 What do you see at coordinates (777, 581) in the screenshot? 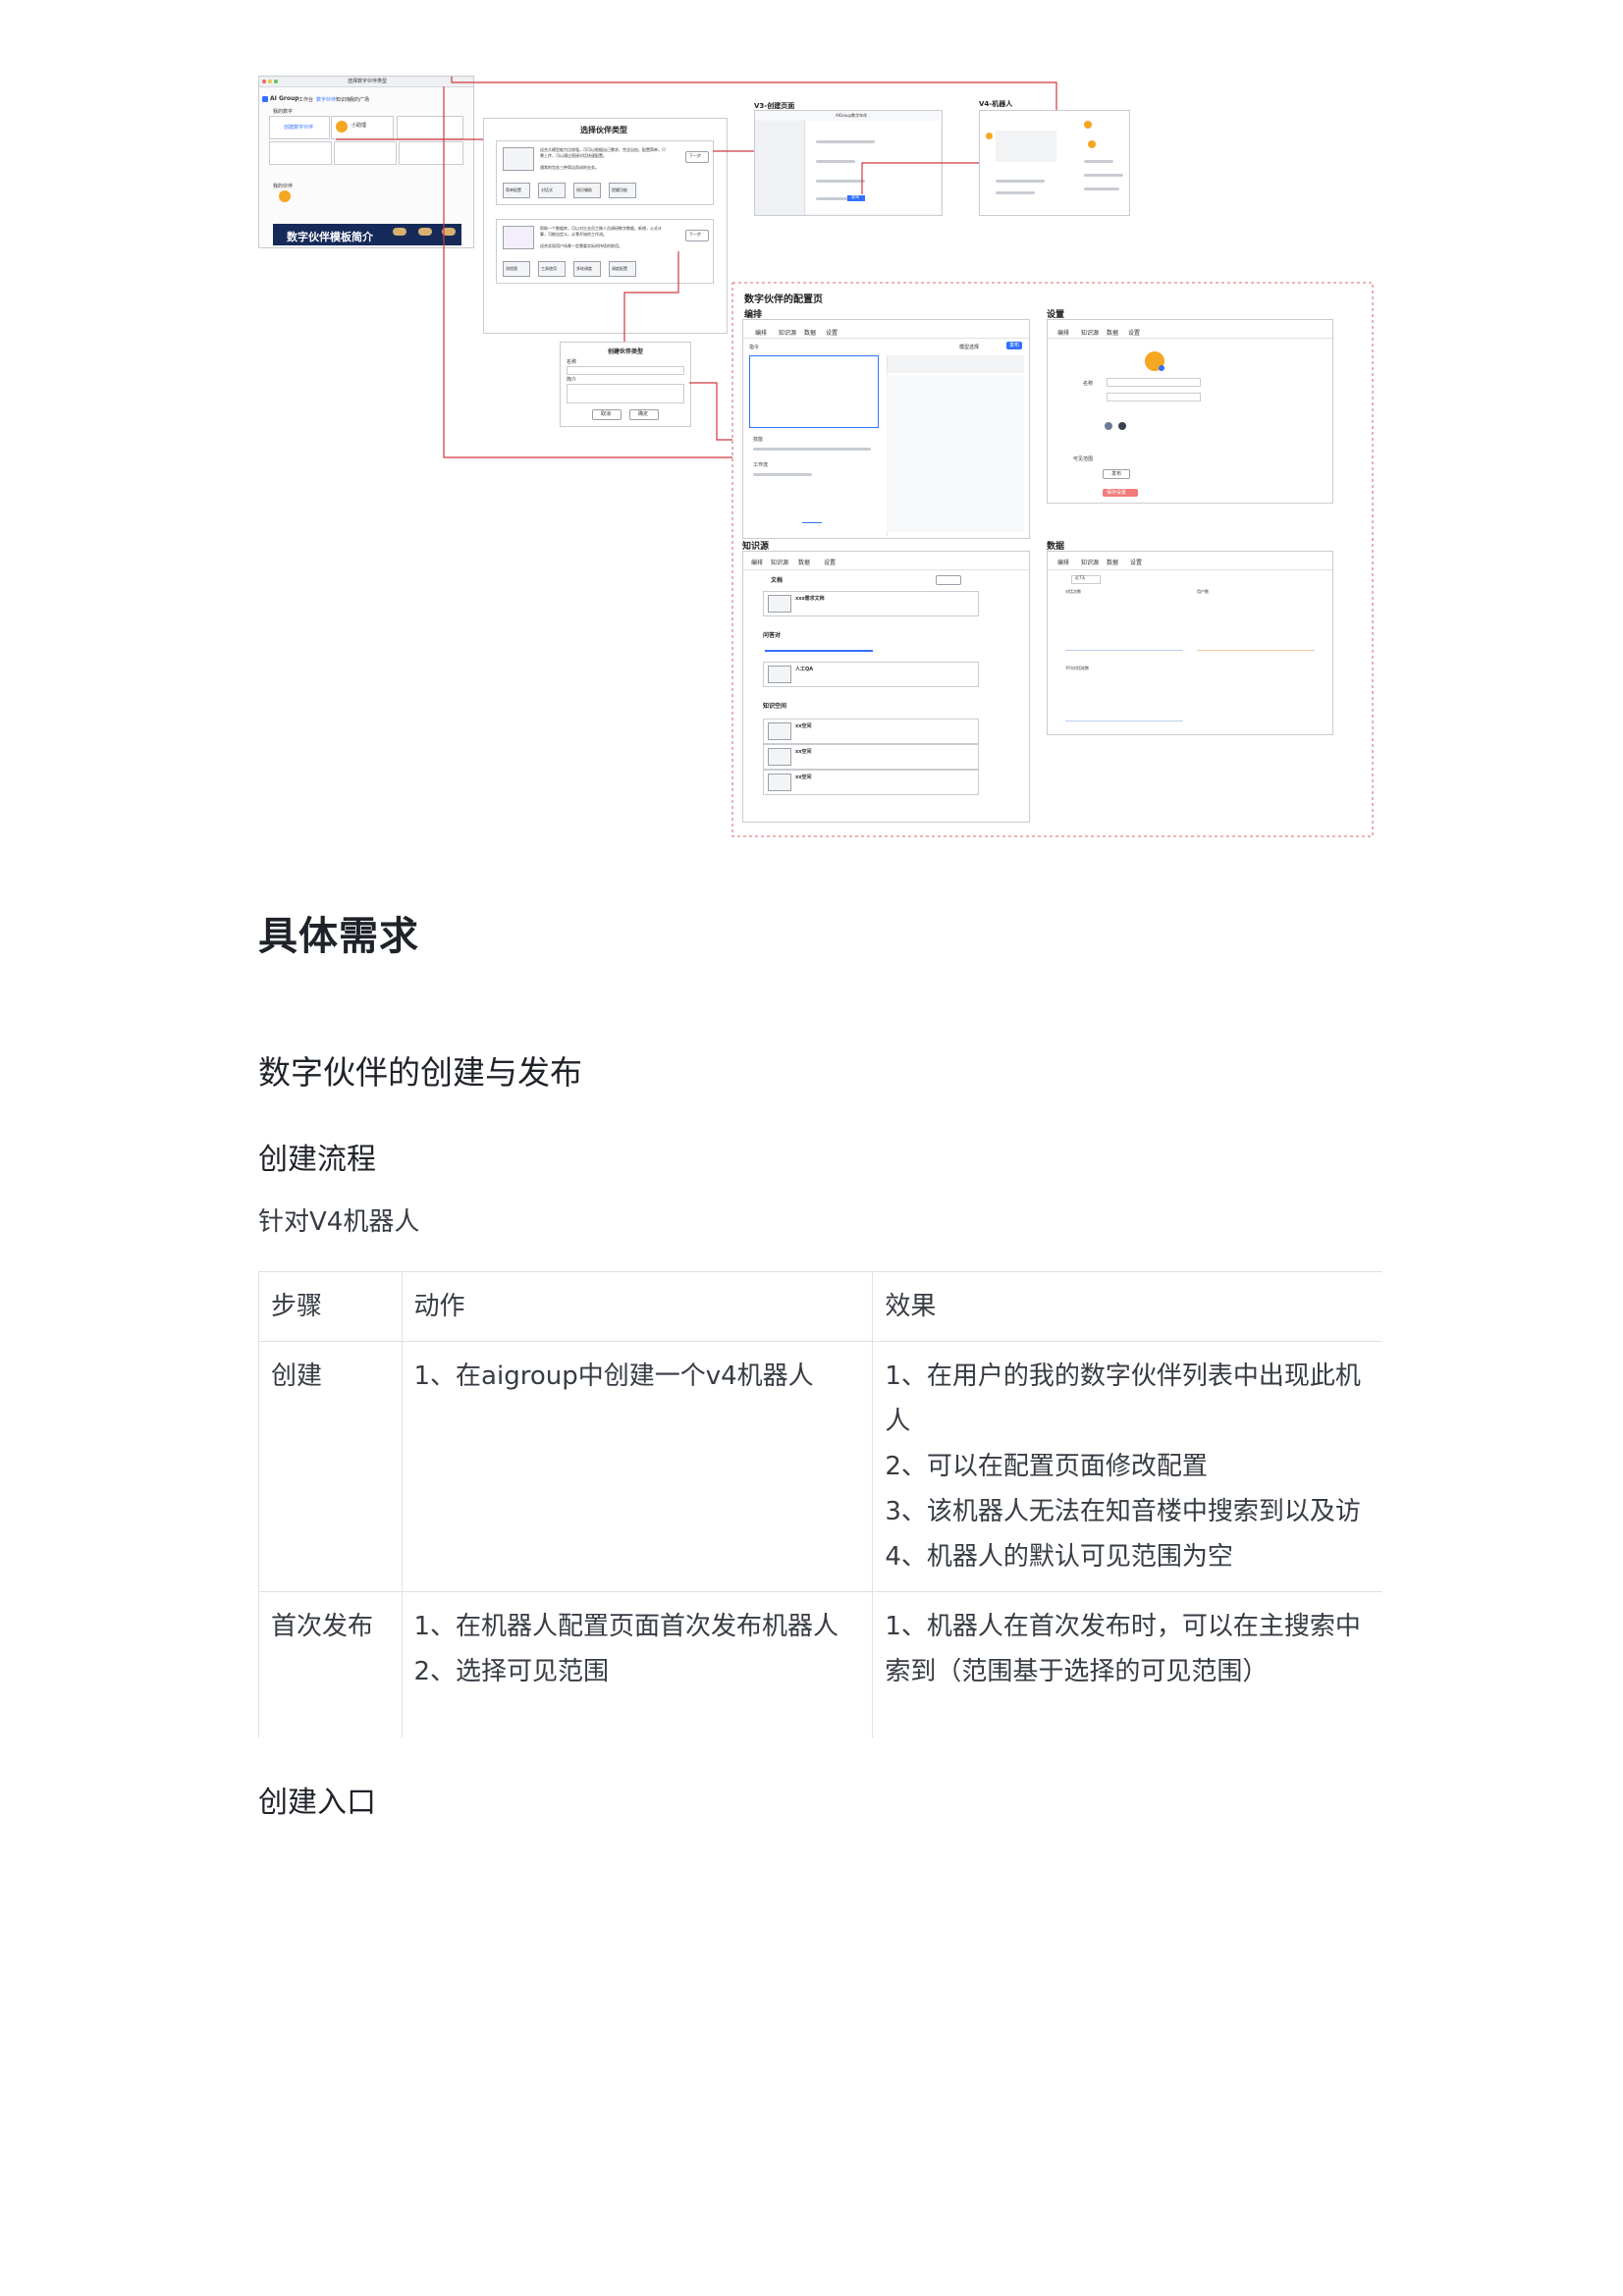
I see `doc-label: 文档` at bounding box center [777, 581].